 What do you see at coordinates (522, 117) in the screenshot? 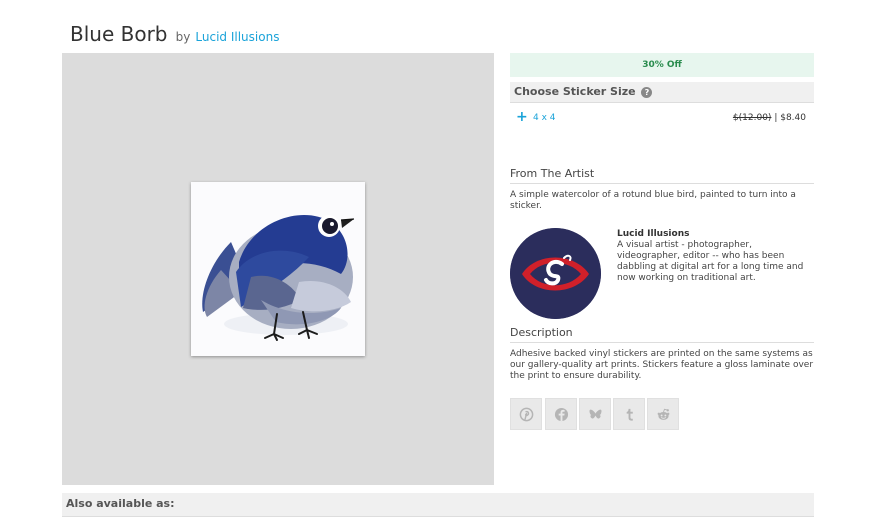
I see `plus-icon: +` at bounding box center [522, 117].